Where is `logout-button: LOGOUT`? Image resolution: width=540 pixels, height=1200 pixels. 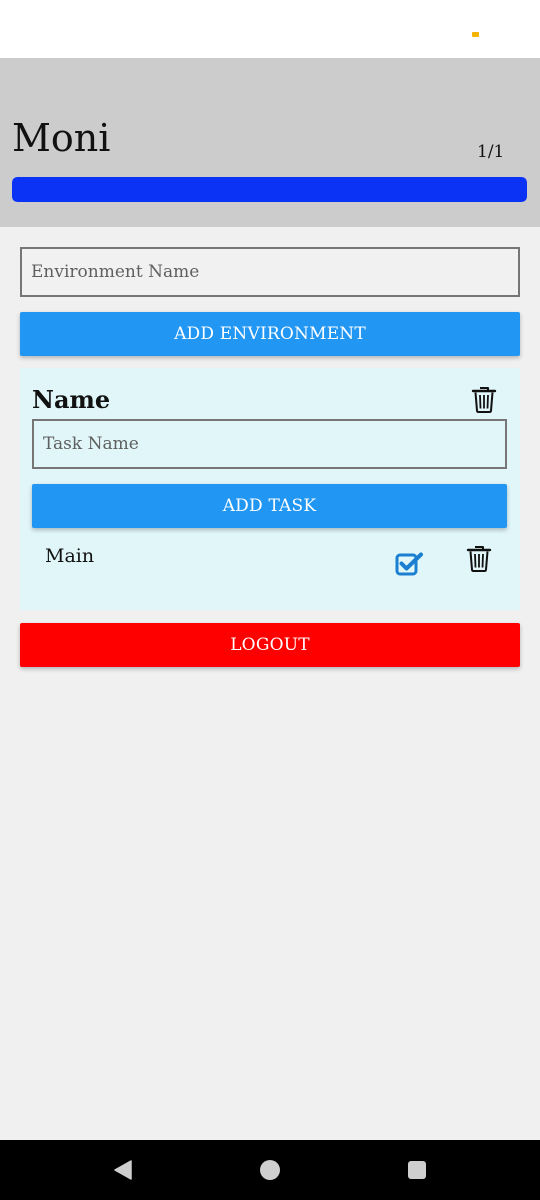
logout-button: LOGOUT is located at coordinates (270, 645).